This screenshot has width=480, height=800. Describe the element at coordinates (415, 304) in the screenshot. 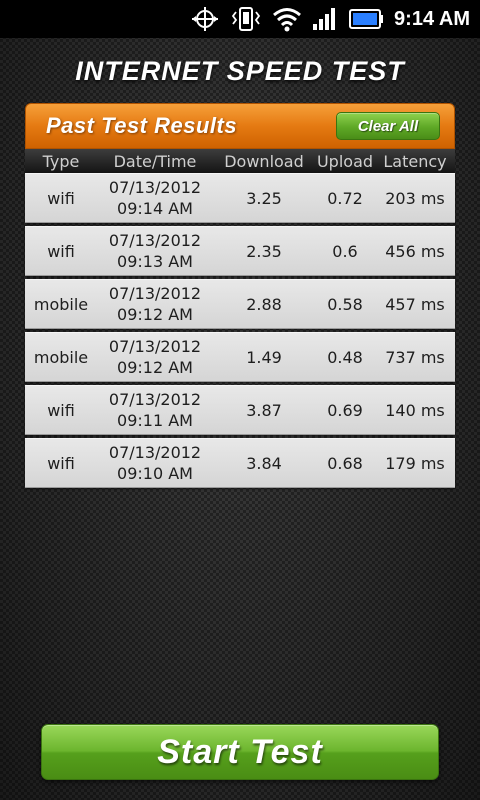

I see `result-latency: 457 ms` at that location.